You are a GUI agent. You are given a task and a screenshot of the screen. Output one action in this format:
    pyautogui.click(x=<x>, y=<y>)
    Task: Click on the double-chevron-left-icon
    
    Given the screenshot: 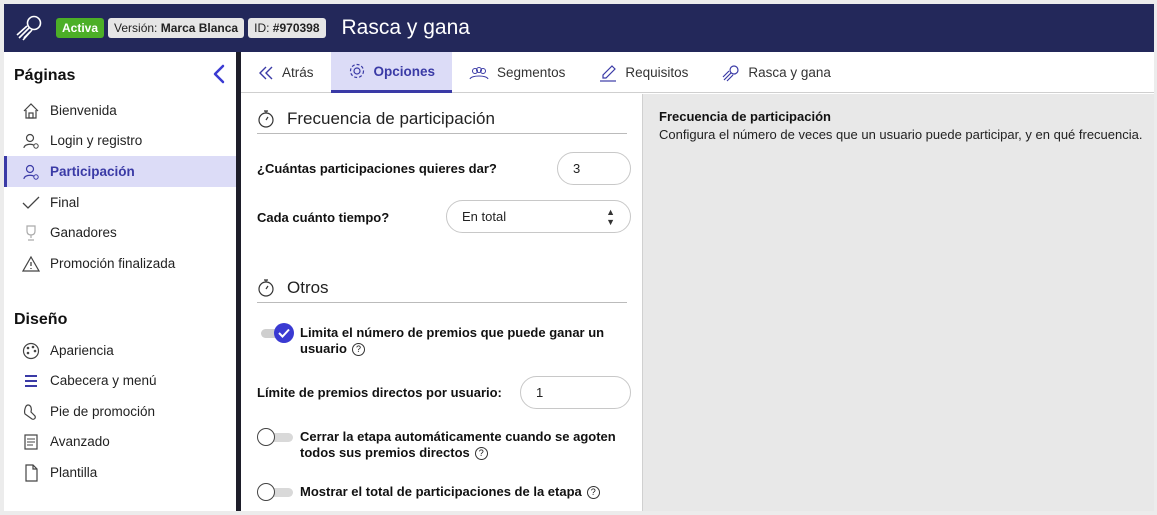 What is the action you would take?
    pyautogui.click(x=266, y=73)
    